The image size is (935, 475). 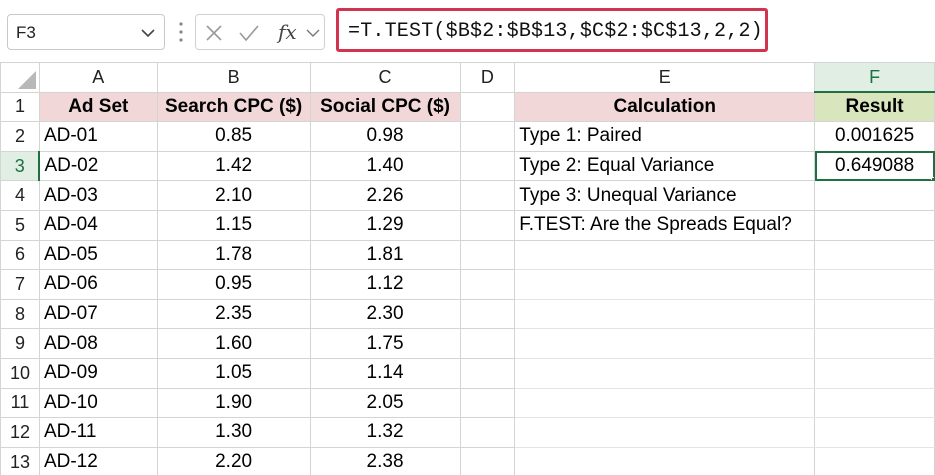 I want to click on ad-set-cell: AD-06, so click(x=98, y=284).